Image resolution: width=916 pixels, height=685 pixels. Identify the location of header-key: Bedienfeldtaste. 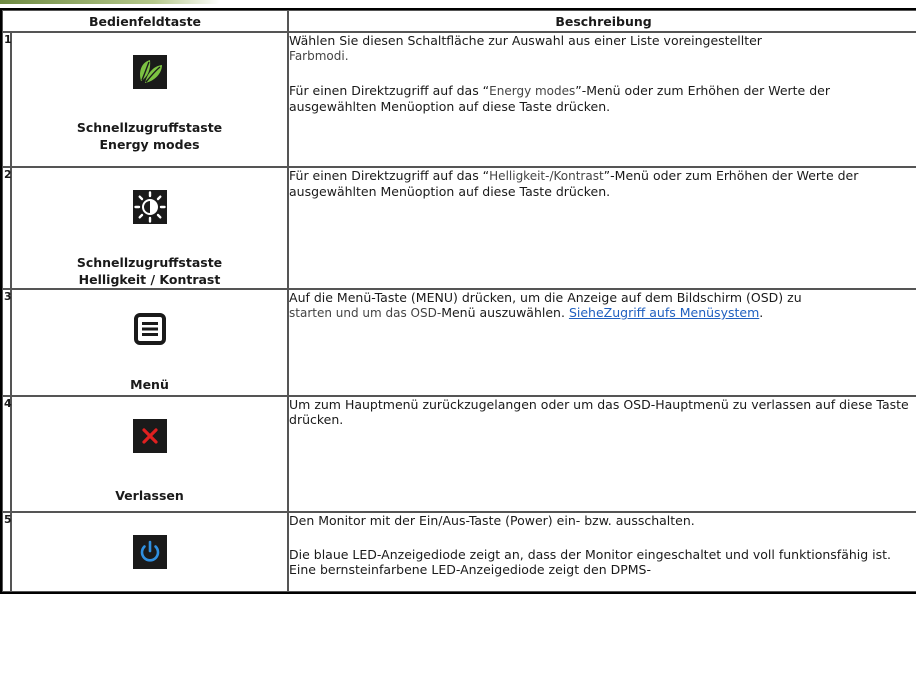
(145, 21).